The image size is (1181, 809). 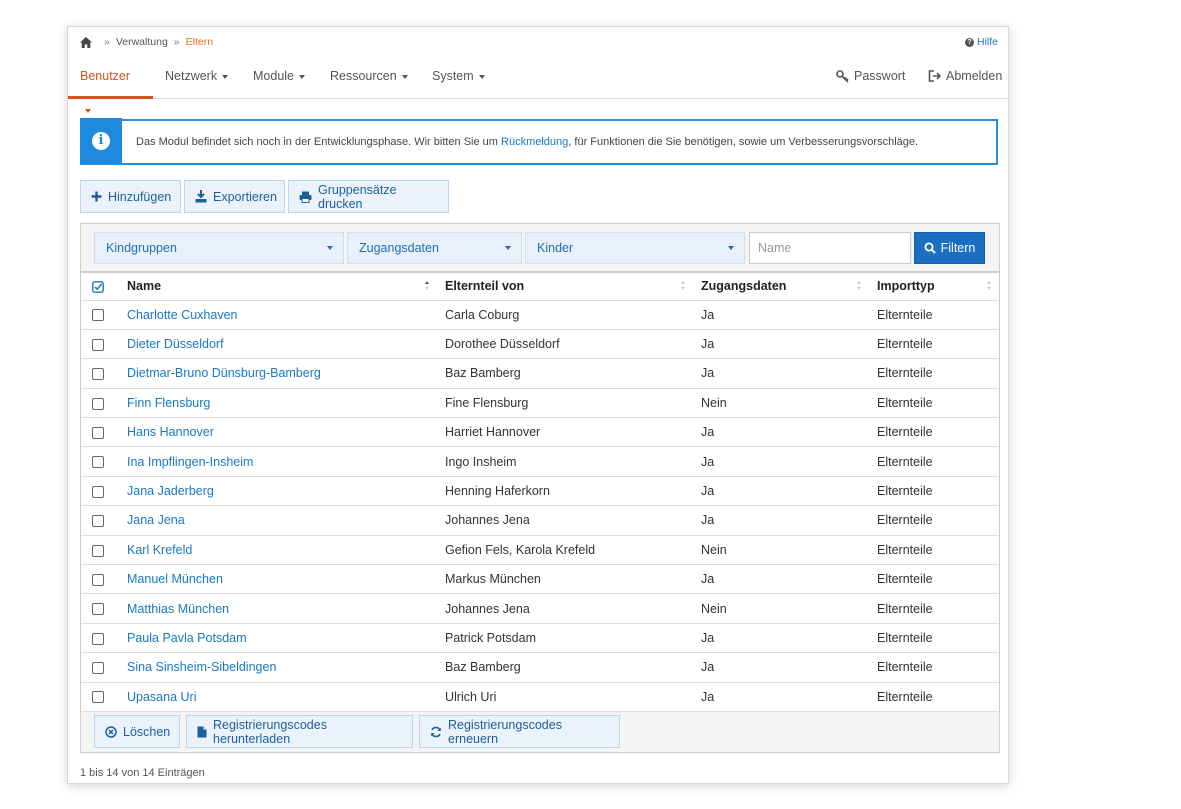 I want to click on name-cell: Dietmar-Bruno Dünsburg-Bamberg, so click(x=278, y=373).